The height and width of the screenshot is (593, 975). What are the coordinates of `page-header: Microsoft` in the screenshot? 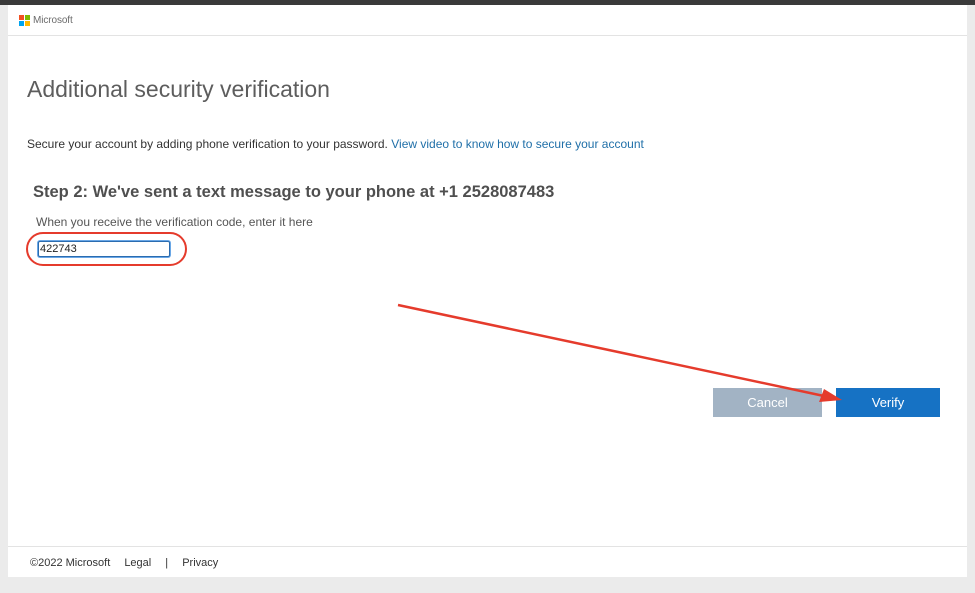 It's located at (487, 20).